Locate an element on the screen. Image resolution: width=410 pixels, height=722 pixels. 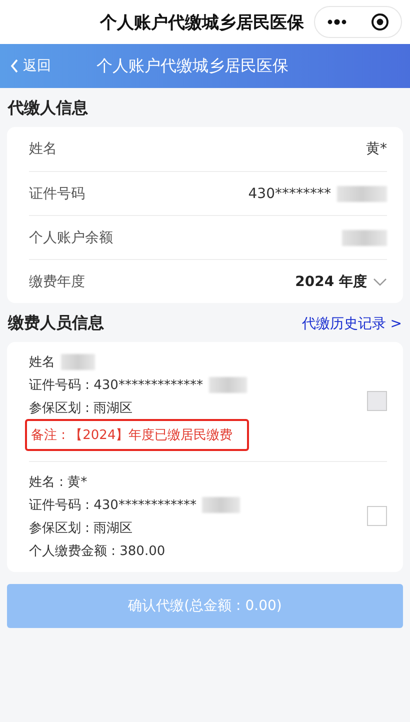
field-label: 缴费年度 is located at coordinates (57, 281).